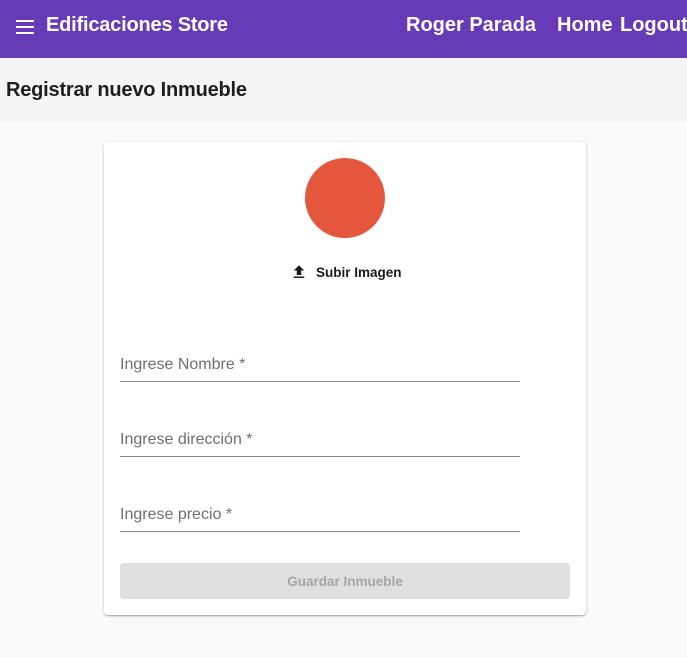 Image resolution: width=687 pixels, height=657 pixels. Describe the element at coordinates (585, 25) in the screenshot. I see `nav-home-link: Home` at that location.